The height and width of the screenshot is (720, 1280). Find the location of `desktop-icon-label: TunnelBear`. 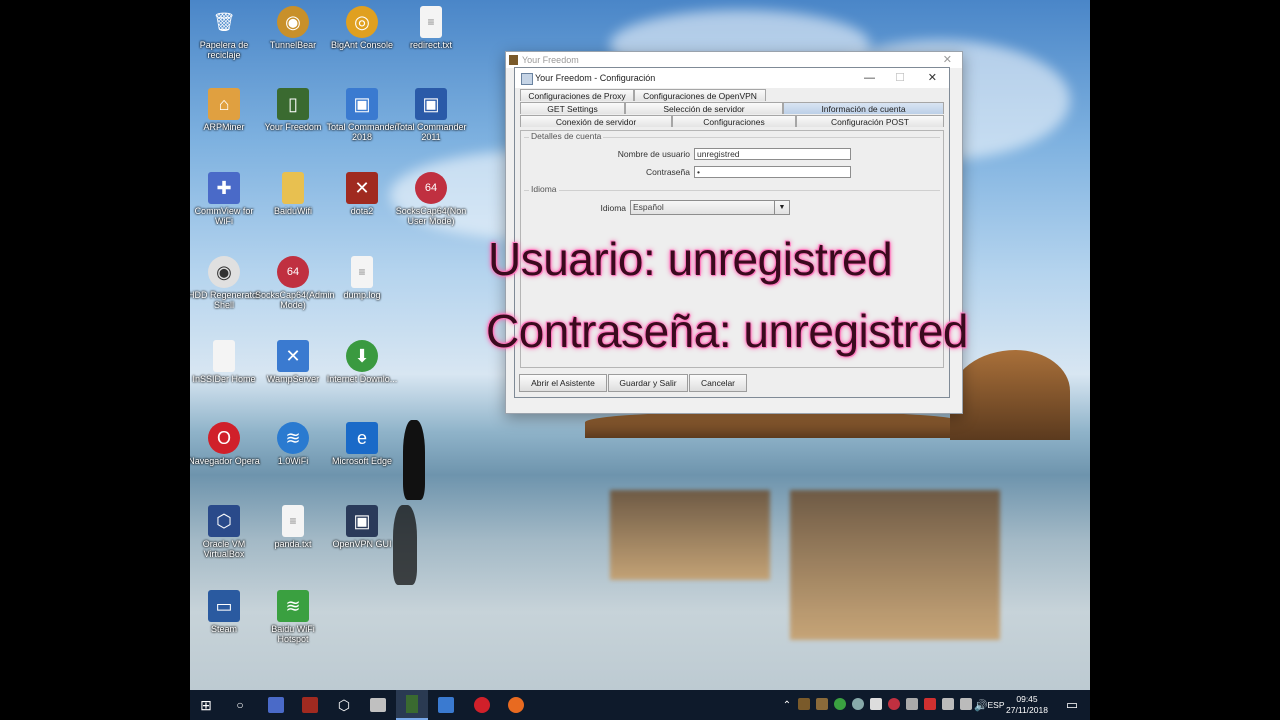

desktop-icon-label: TunnelBear is located at coordinates (293, 45).